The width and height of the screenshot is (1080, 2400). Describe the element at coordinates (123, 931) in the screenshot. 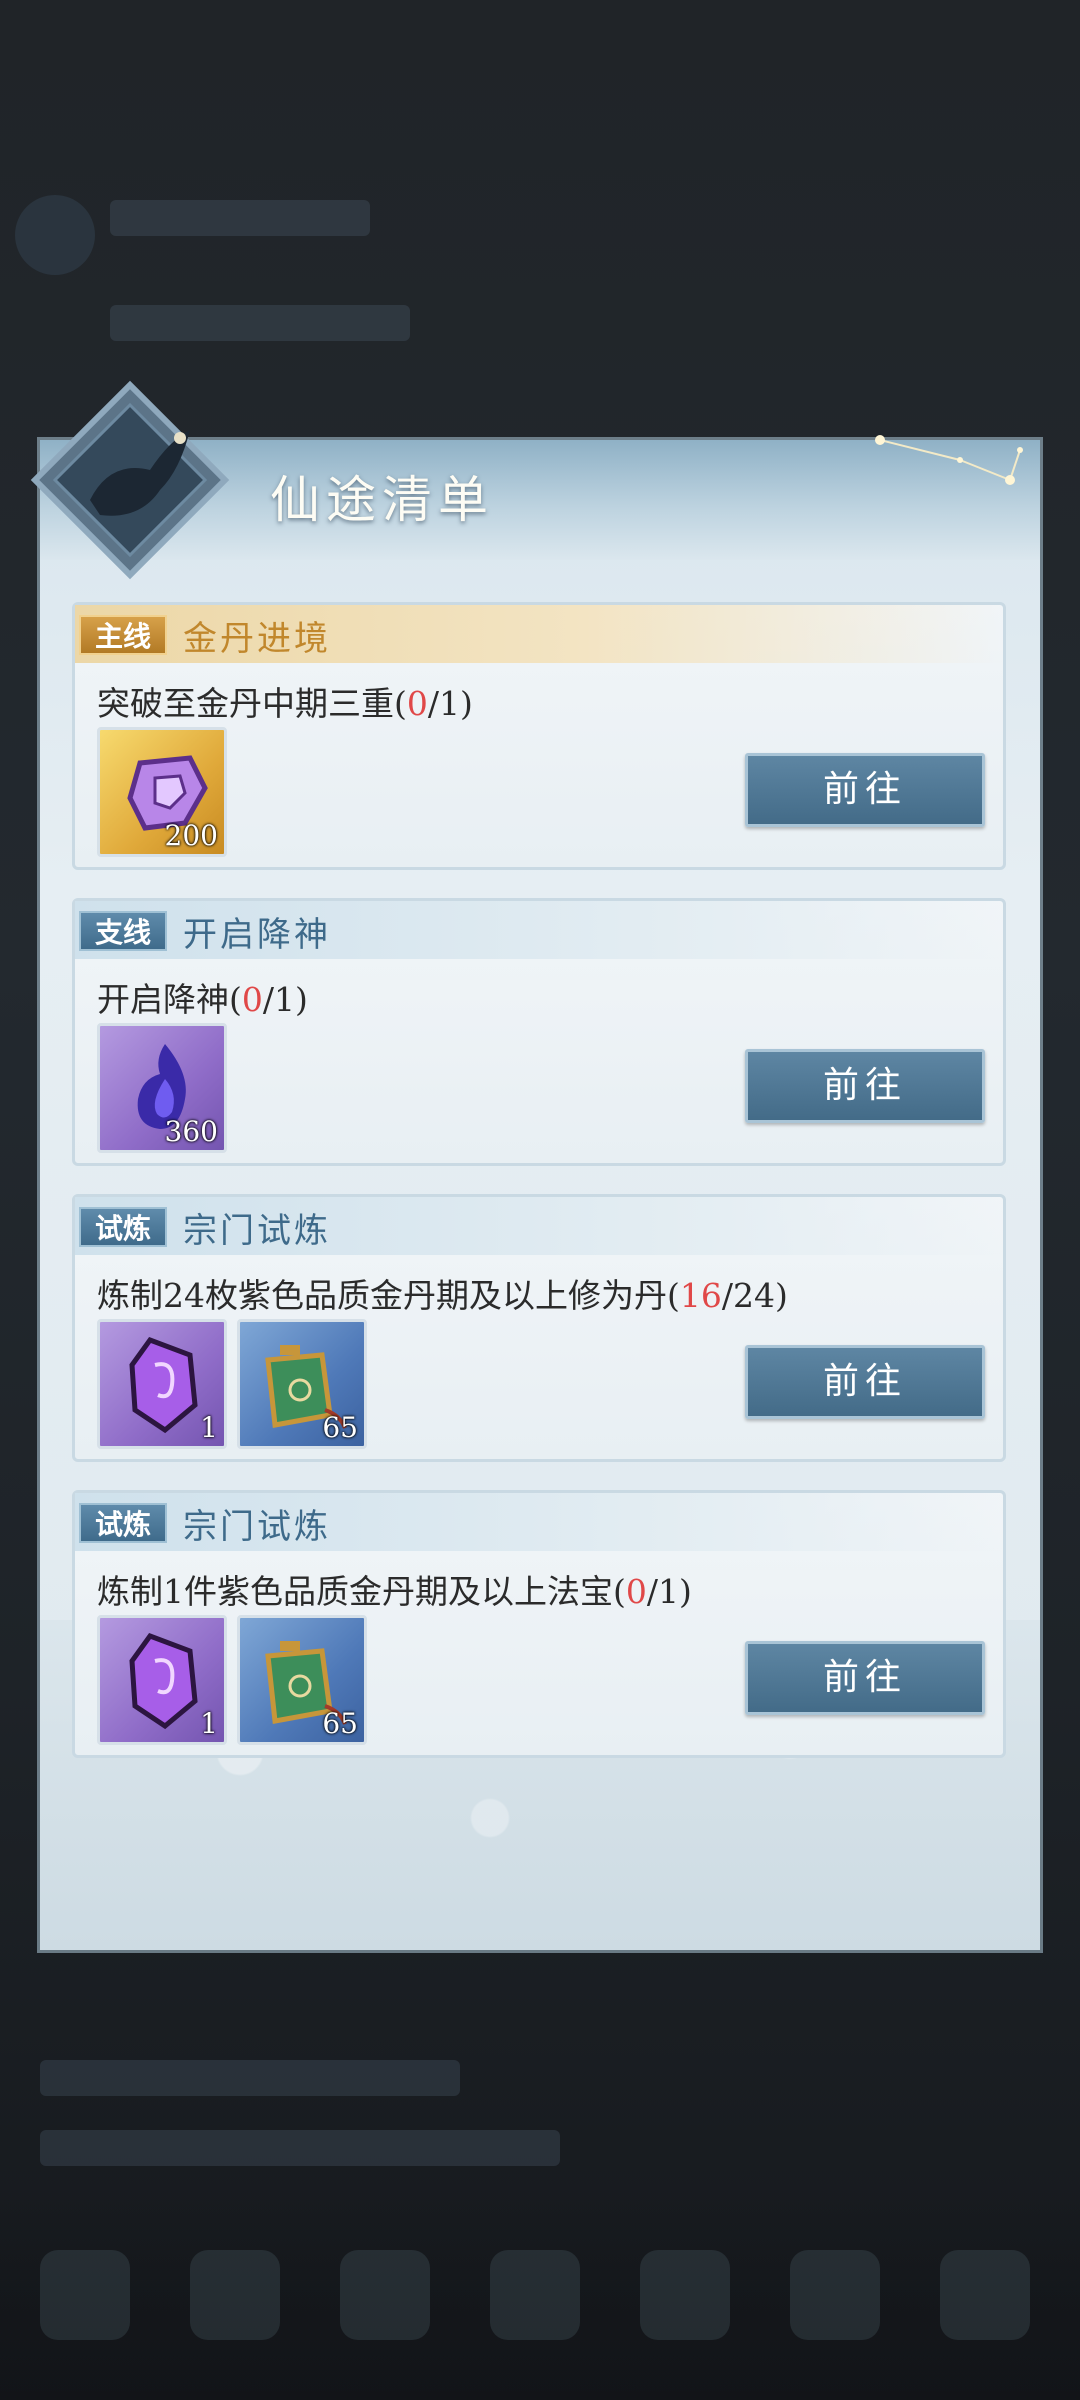

I see `quest-tag: 支线` at that location.